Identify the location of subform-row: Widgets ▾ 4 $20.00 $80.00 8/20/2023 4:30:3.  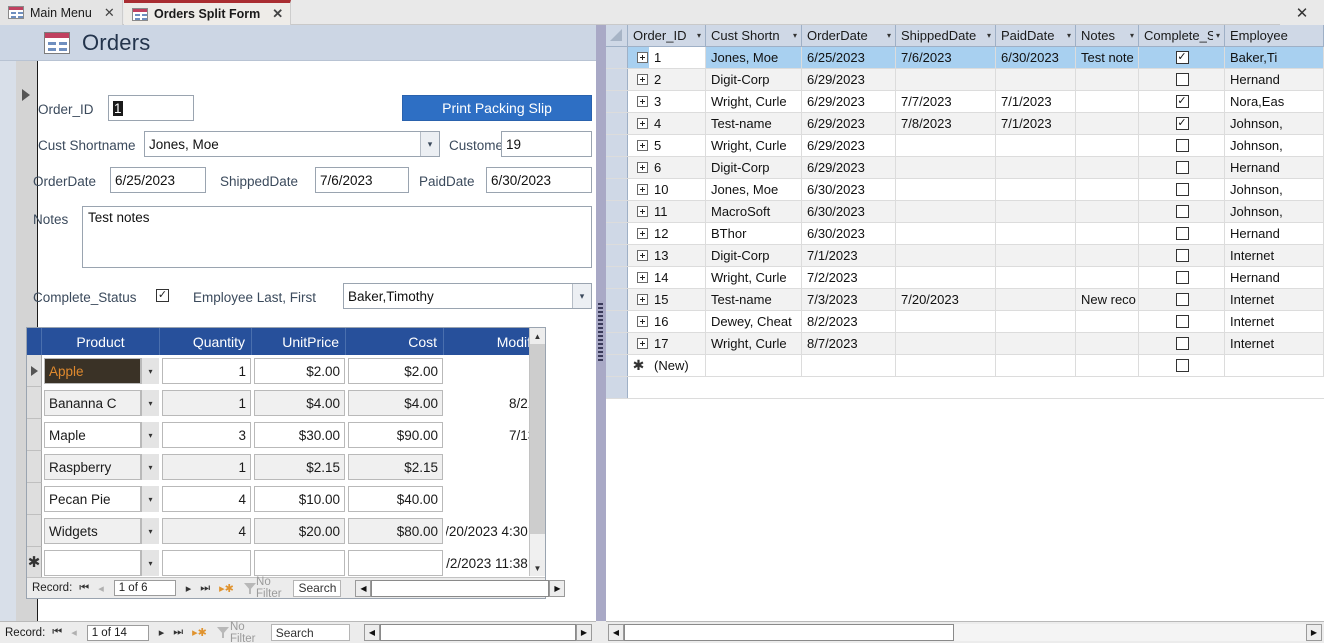
(286, 531).